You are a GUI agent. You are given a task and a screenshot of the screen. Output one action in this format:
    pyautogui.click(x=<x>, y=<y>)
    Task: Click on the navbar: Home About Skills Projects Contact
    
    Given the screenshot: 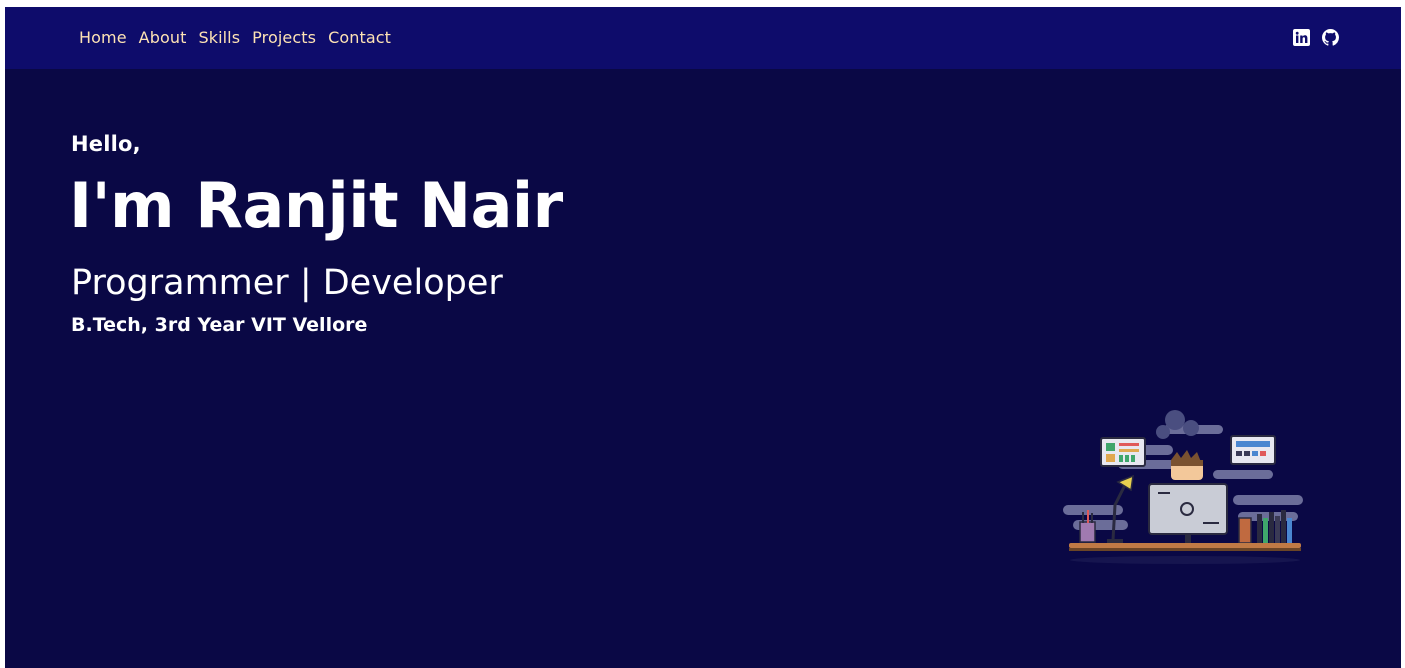 What is the action you would take?
    pyautogui.click(x=703, y=38)
    